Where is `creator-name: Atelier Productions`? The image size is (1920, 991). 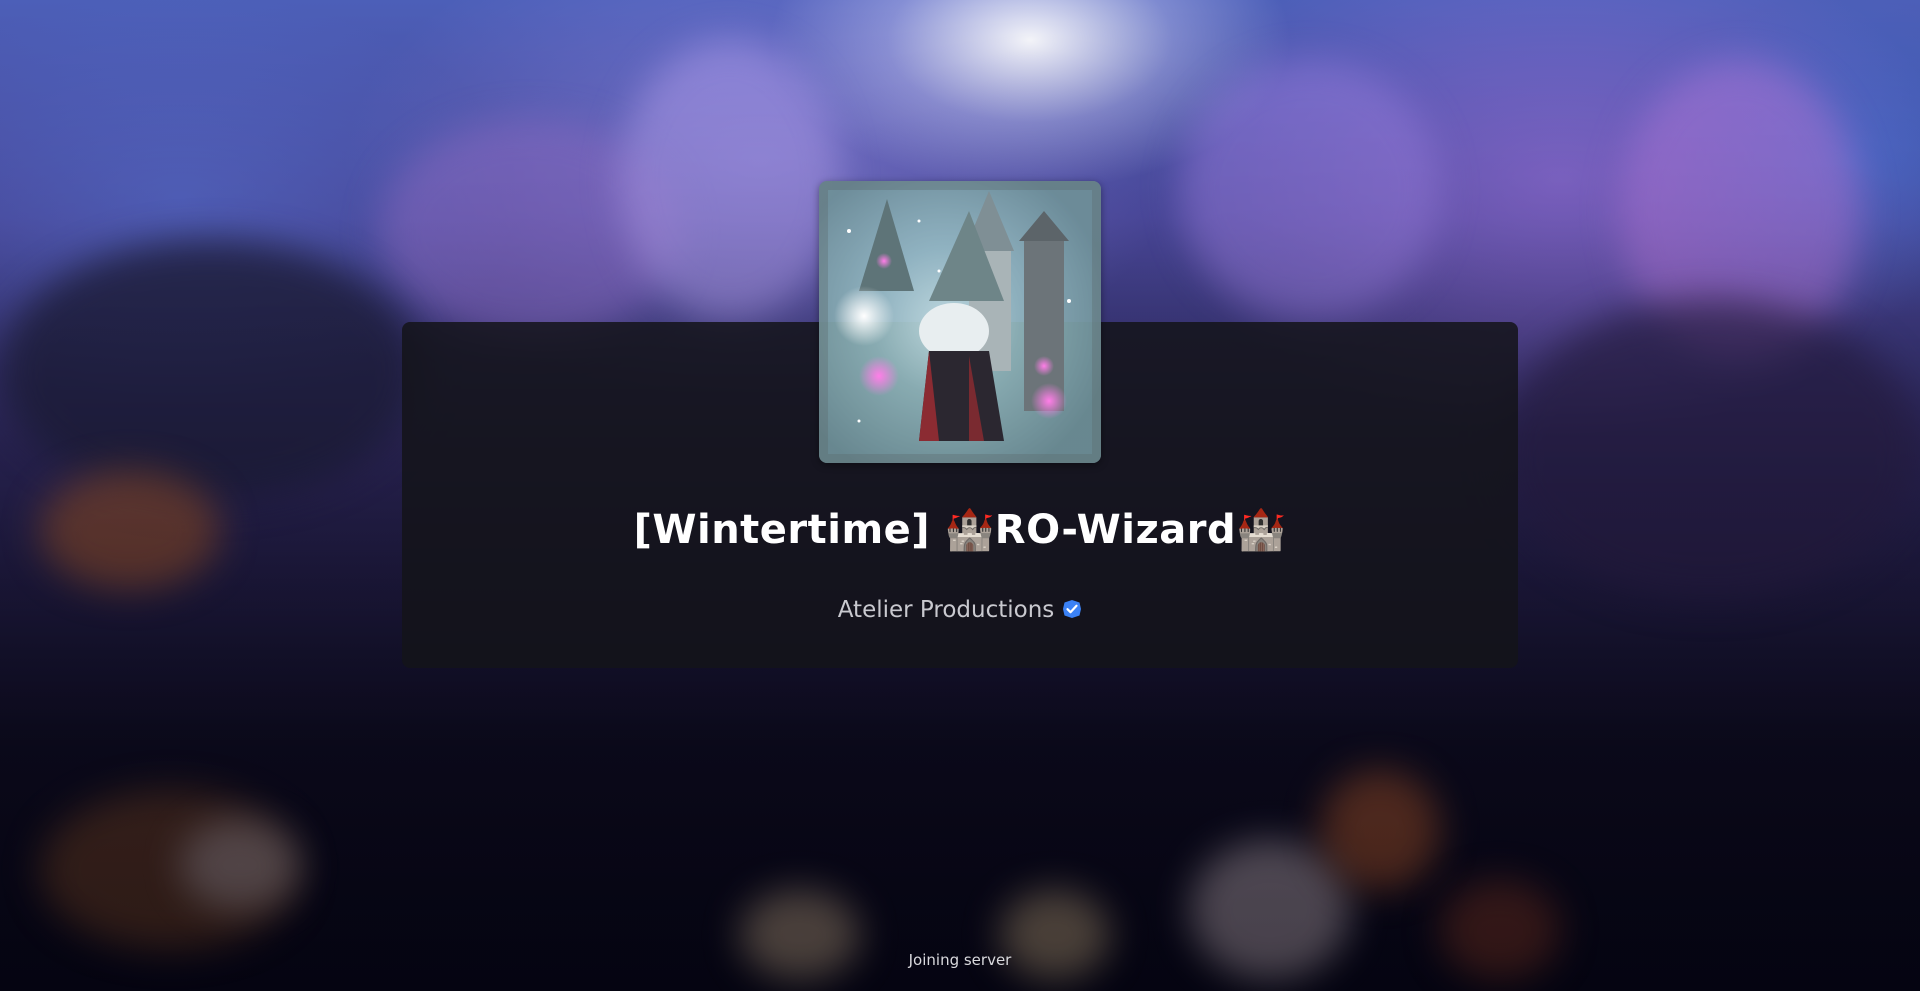 creator-name: Atelier Productions is located at coordinates (946, 610).